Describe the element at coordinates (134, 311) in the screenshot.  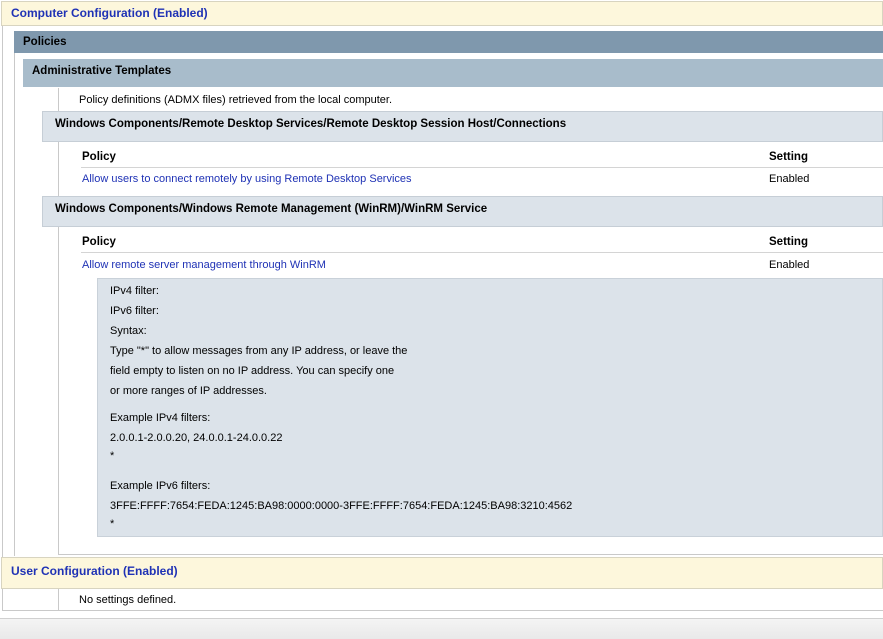
I see `detail-line: IPv6 filter:` at that location.